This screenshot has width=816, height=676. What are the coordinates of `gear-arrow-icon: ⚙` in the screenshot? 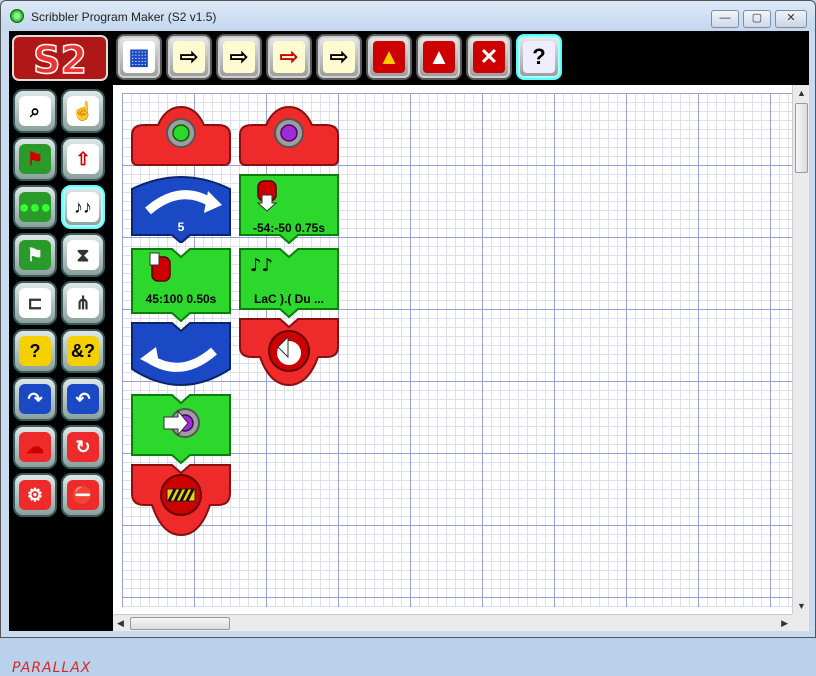 It's located at (35, 495).